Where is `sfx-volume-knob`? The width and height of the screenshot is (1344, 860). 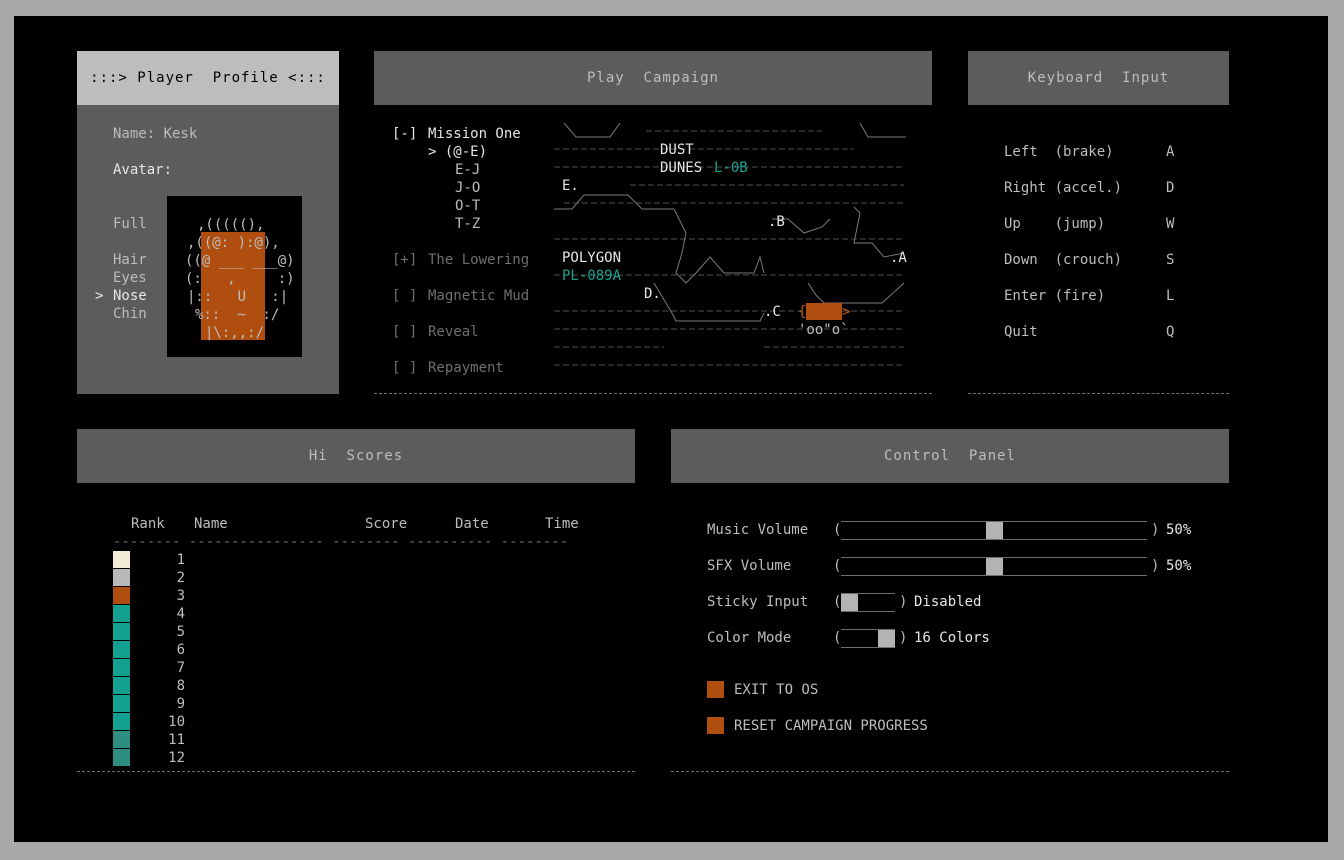
sfx-volume-knob is located at coordinates (994, 566).